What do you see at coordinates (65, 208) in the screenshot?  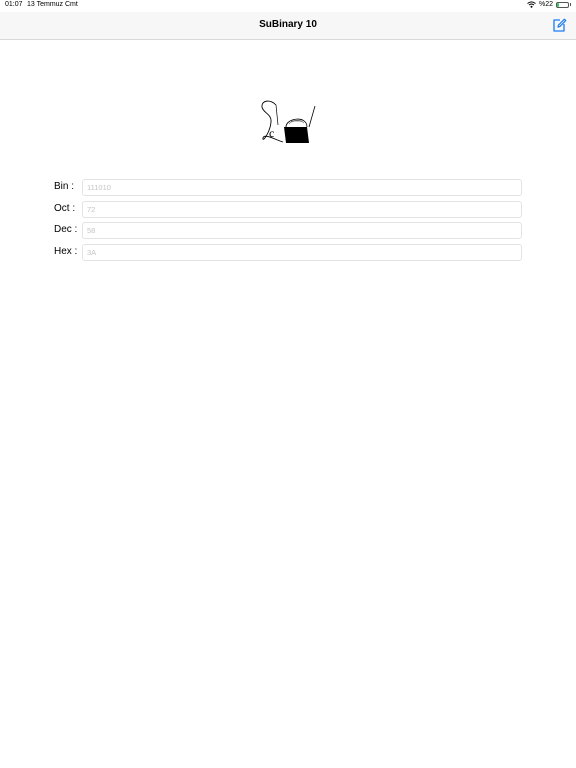 I see `oct-label: Oct :` at bounding box center [65, 208].